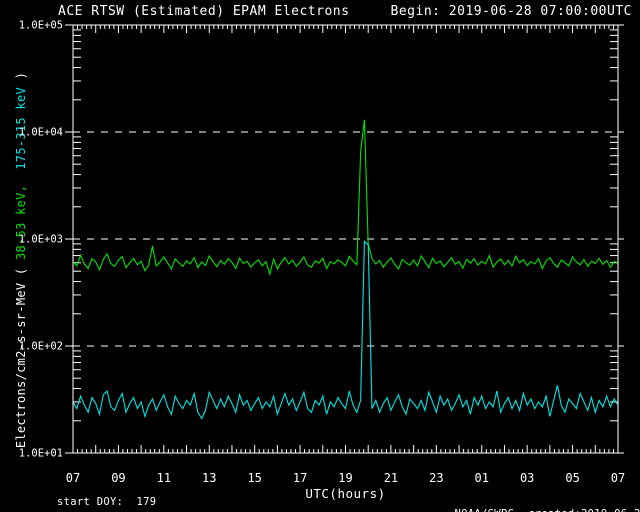  Describe the element at coordinates (164, 478) in the screenshot. I see `x-tick-label: 11` at that location.